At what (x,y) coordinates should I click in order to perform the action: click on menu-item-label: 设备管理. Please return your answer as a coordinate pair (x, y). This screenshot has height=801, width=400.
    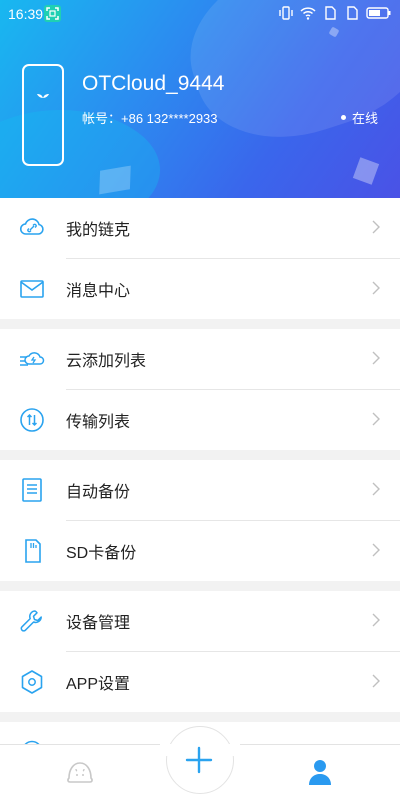
    Looking at the image, I should click on (98, 623).